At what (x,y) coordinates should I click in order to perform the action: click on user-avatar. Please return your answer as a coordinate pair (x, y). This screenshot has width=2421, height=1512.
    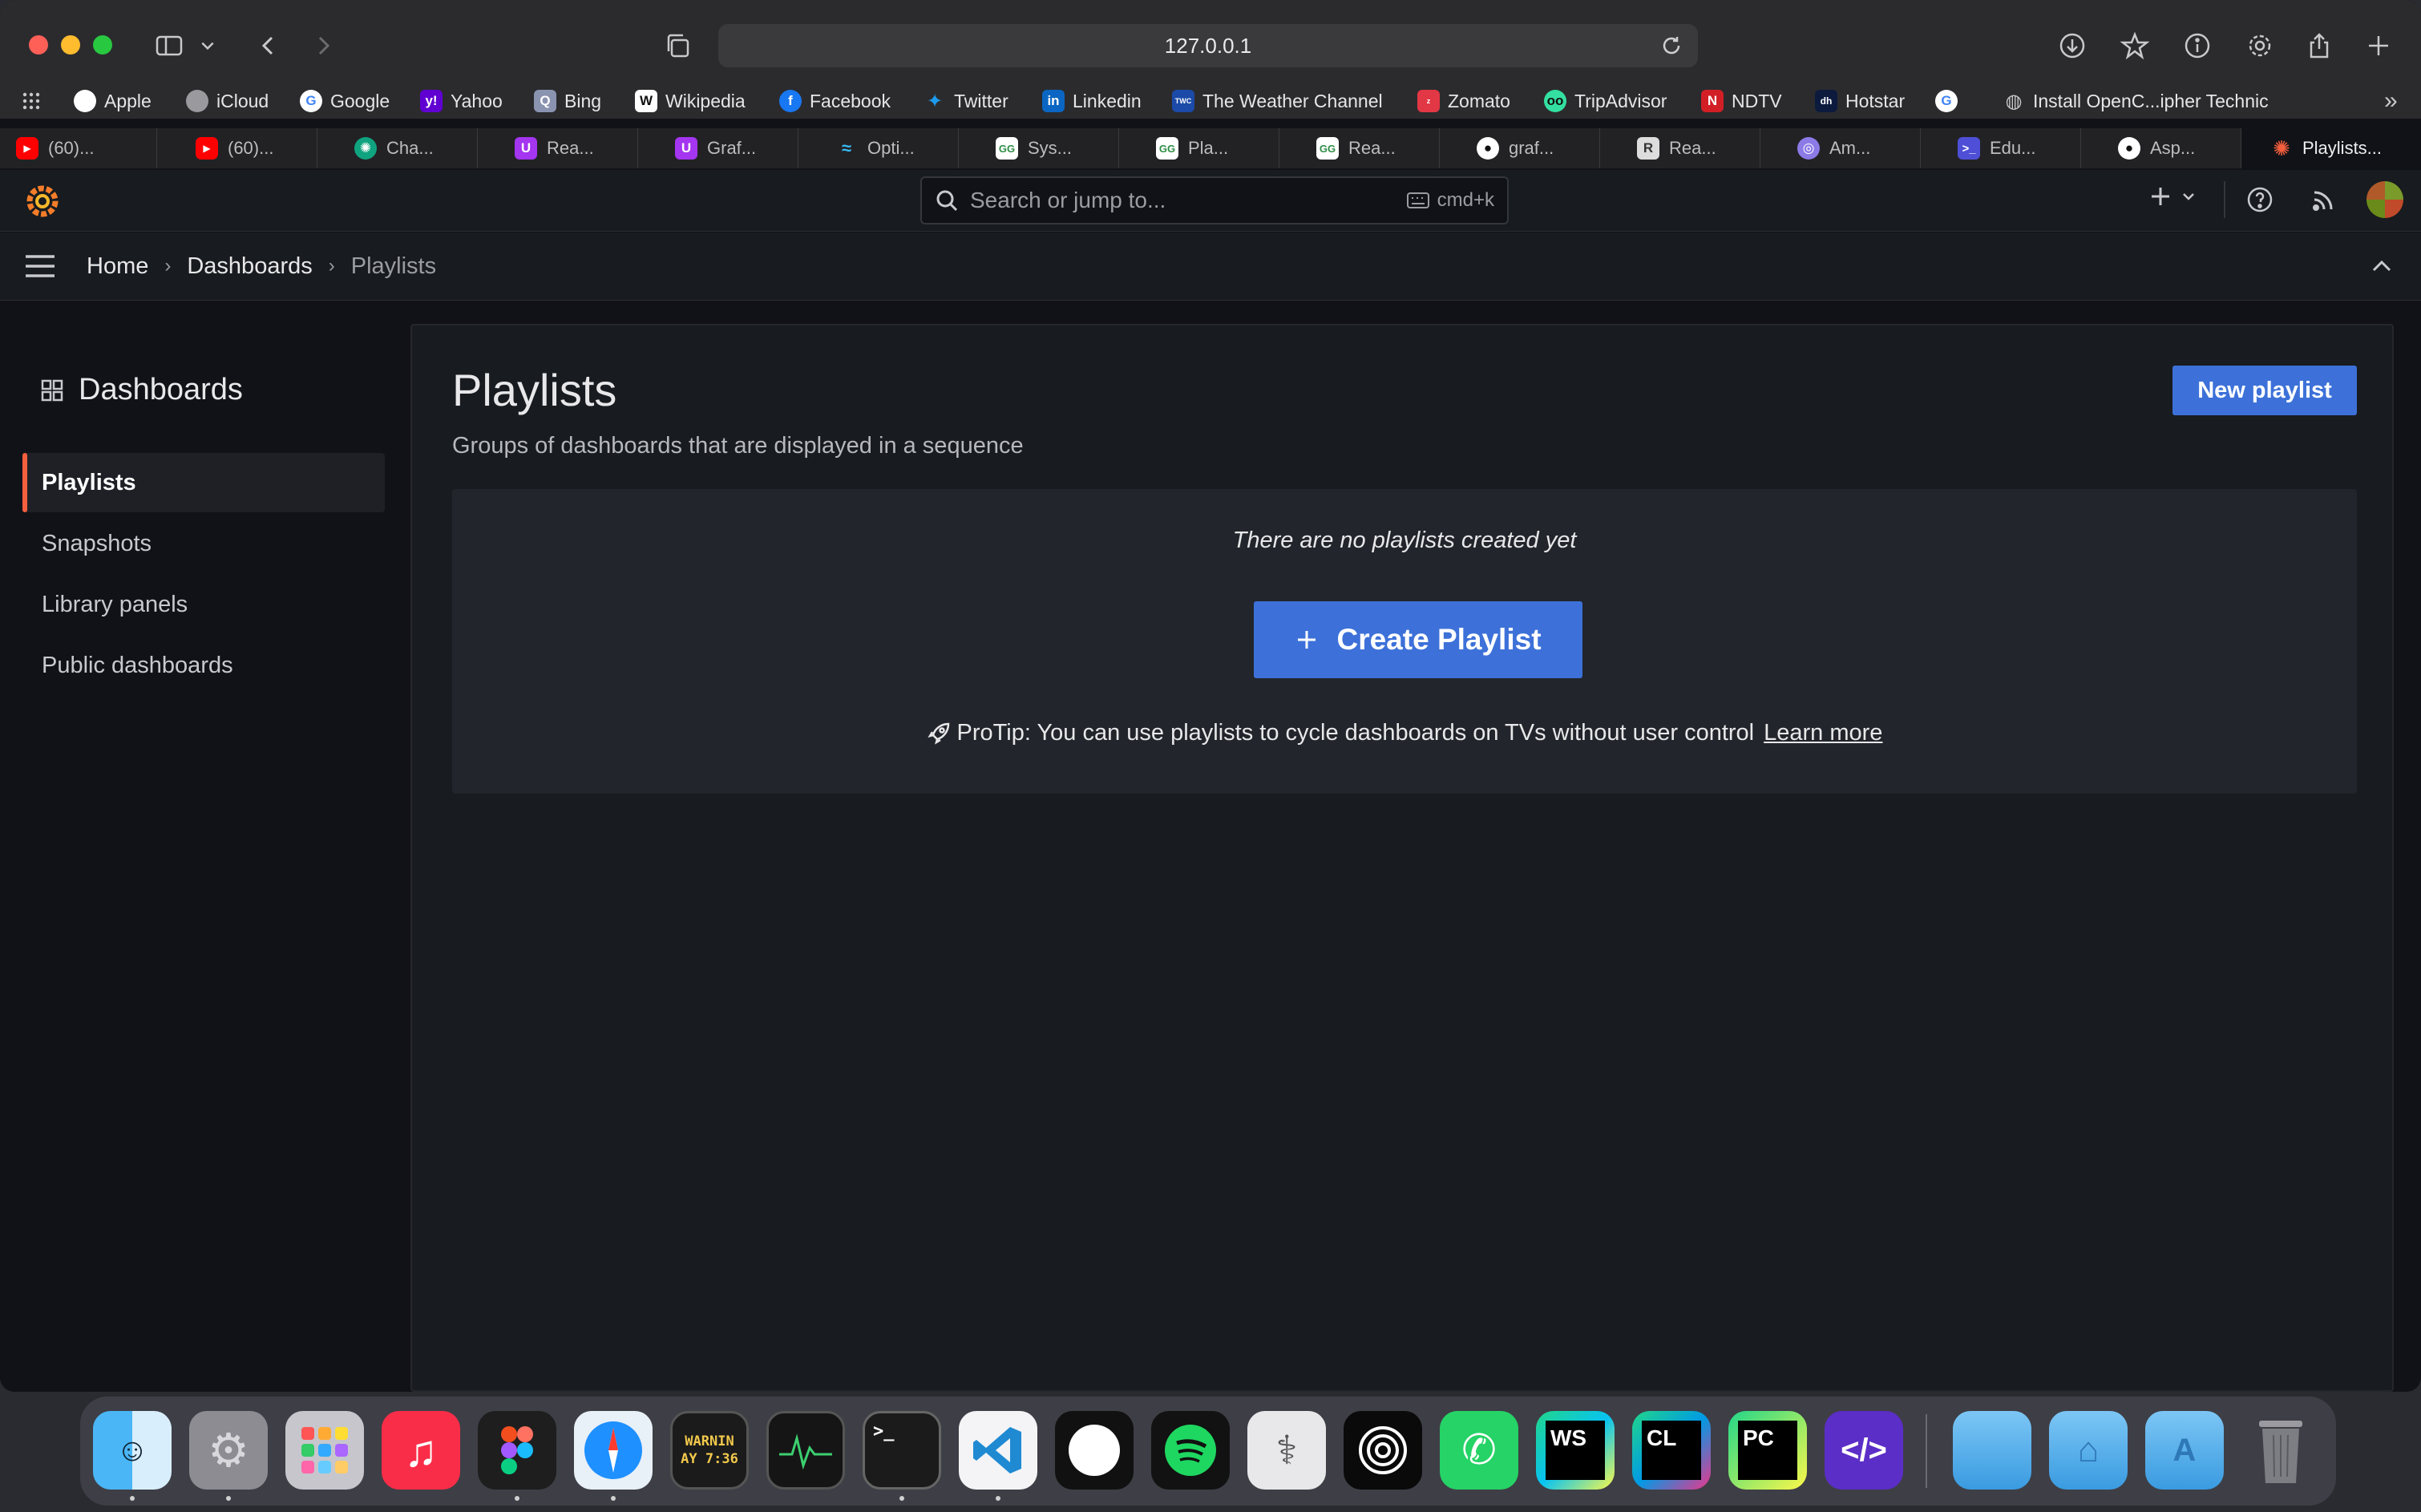
    Looking at the image, I should click on (2384, 199).